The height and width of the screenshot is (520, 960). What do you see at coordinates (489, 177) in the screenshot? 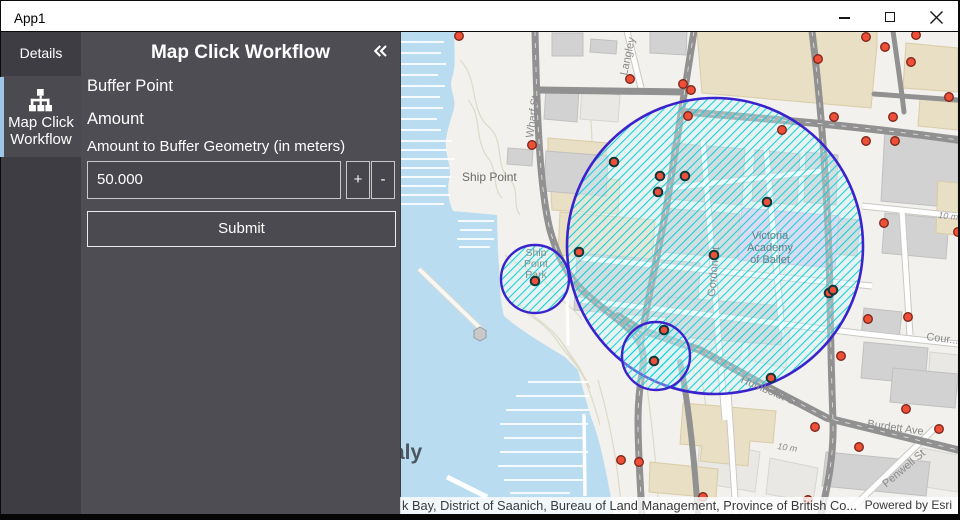
I see `svg-text: Ship Point` at bounding box center [489, 177].